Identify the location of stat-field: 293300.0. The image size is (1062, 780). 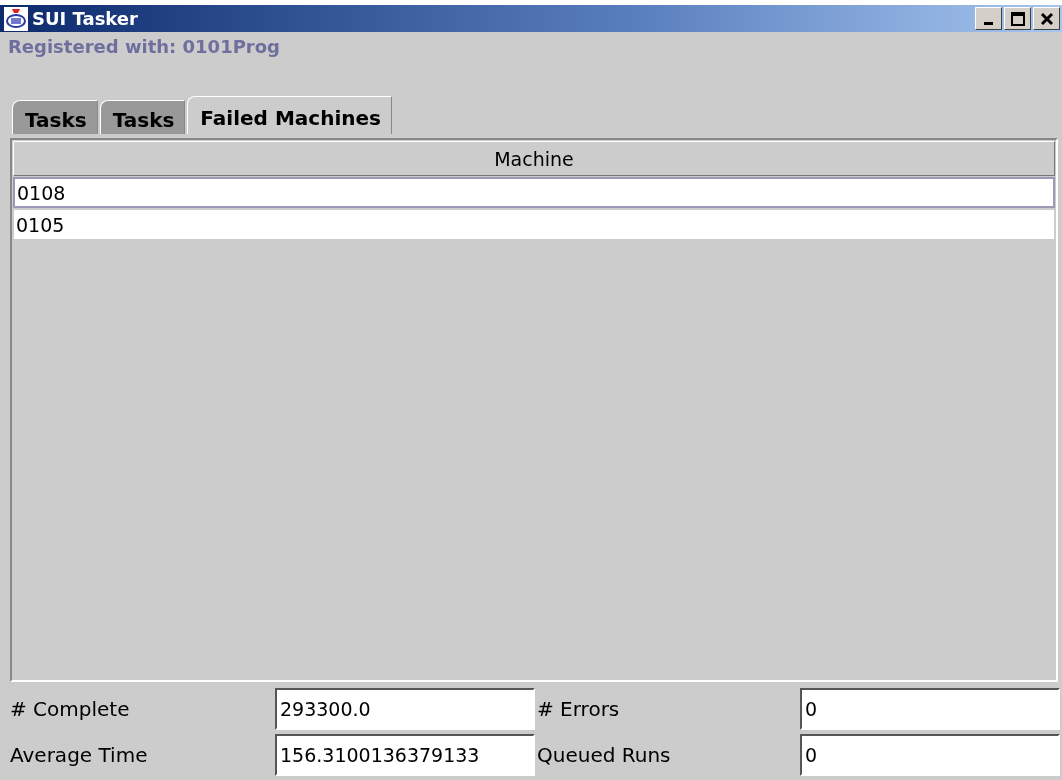
(405, 709).